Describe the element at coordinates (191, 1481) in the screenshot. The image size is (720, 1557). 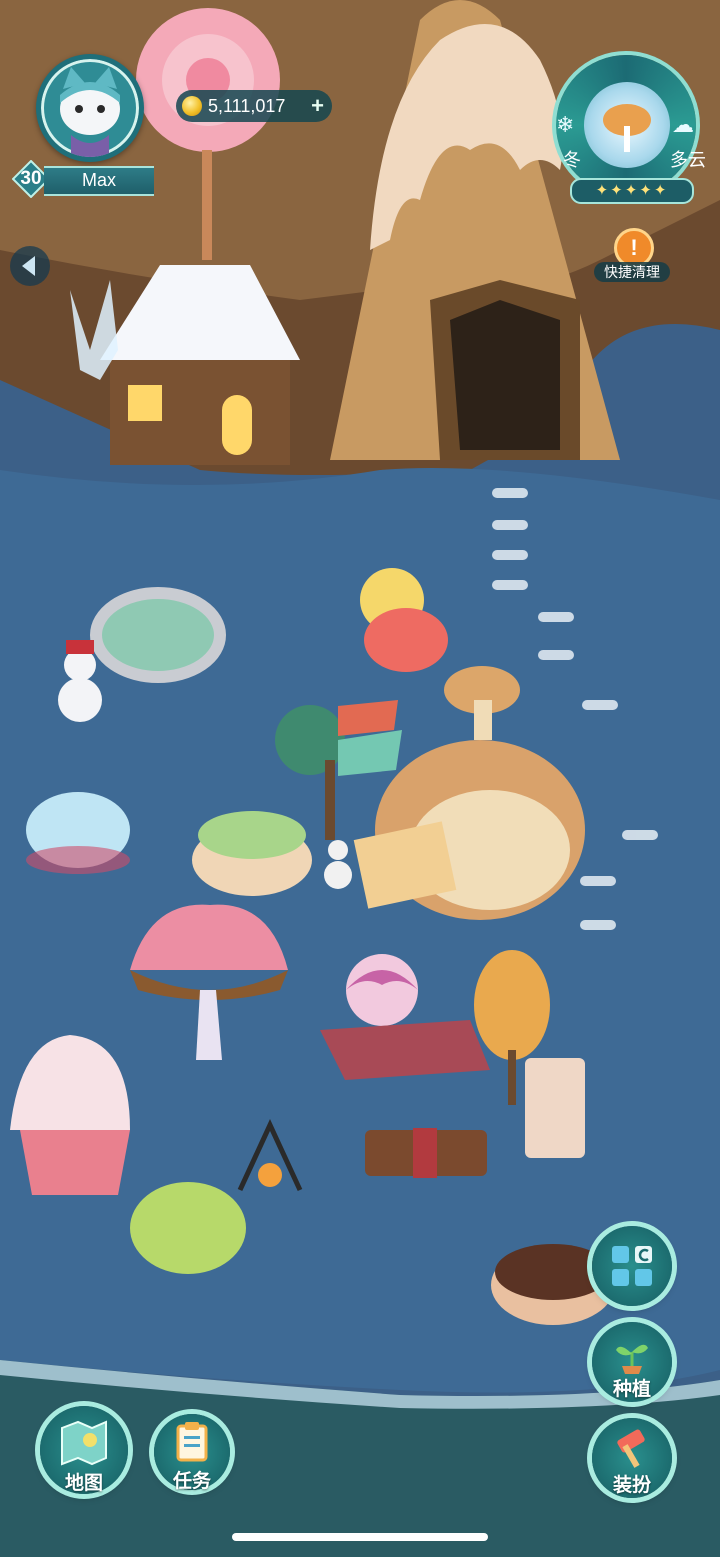
I see `task-label: 任务` at that location.